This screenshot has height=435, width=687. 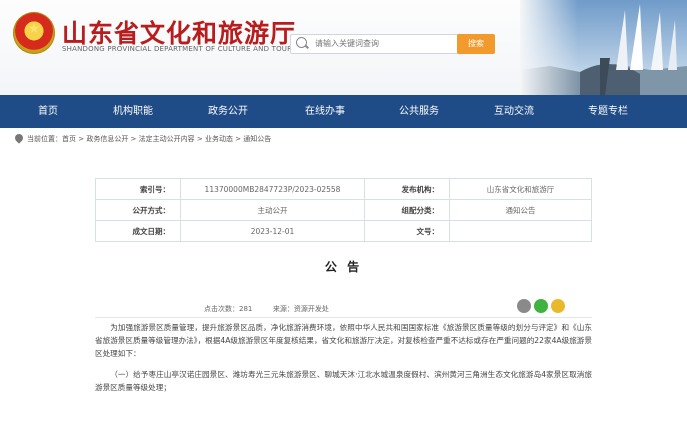 I want to click on meta-label: 文号：, so click(x=407, y=231).